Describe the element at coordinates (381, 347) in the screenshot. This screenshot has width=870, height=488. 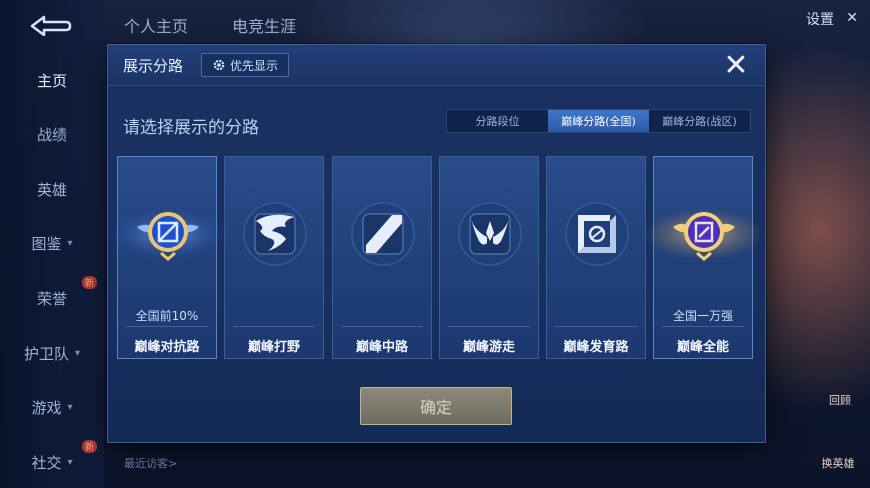
I see `lane-name: 巅峰中路` at that location.